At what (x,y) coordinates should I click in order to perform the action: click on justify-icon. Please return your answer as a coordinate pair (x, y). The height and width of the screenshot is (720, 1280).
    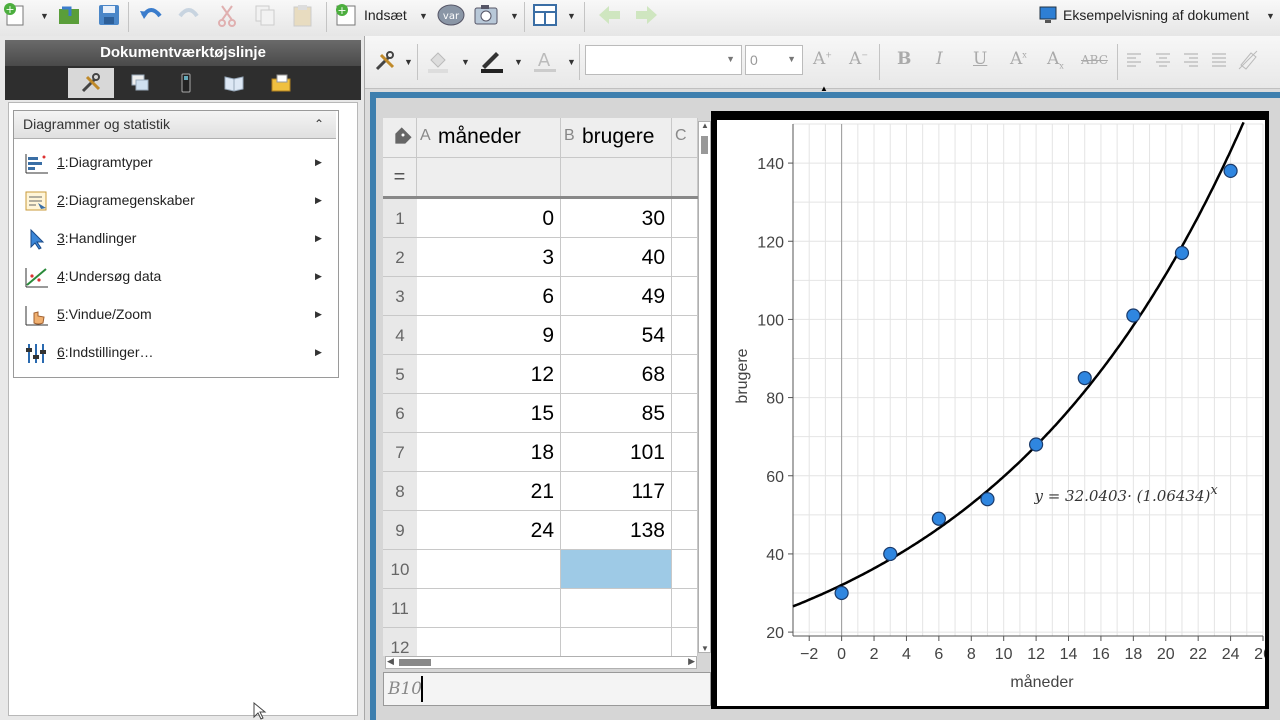
    Looking at the image, I should click on (1219, 60).